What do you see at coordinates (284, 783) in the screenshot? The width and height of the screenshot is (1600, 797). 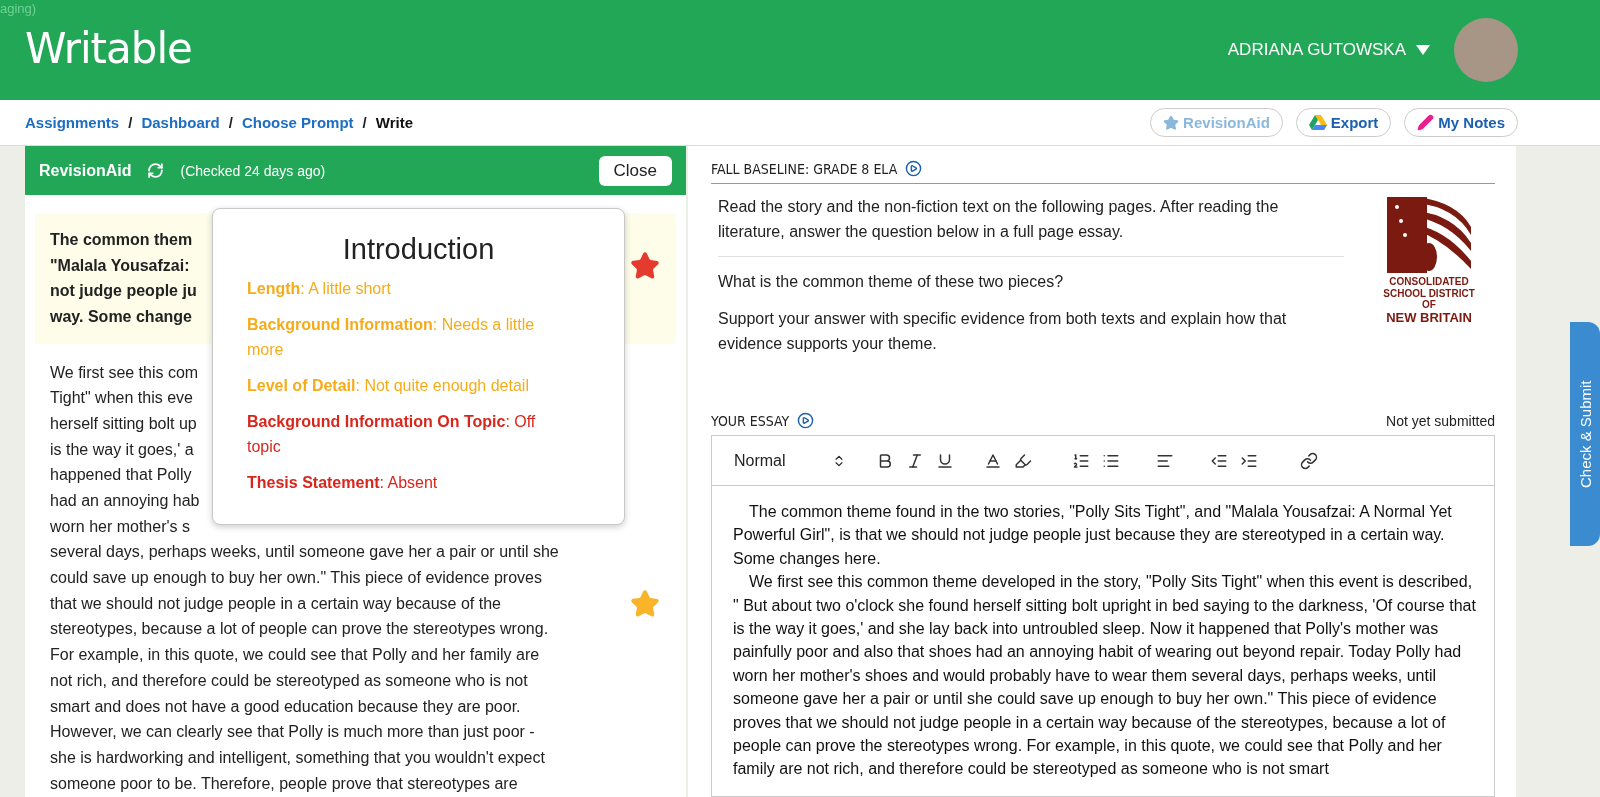 I see `essay-line: someone poor to be. Therefore, people prove that stereotypes are` at bounding box center [284, 783].